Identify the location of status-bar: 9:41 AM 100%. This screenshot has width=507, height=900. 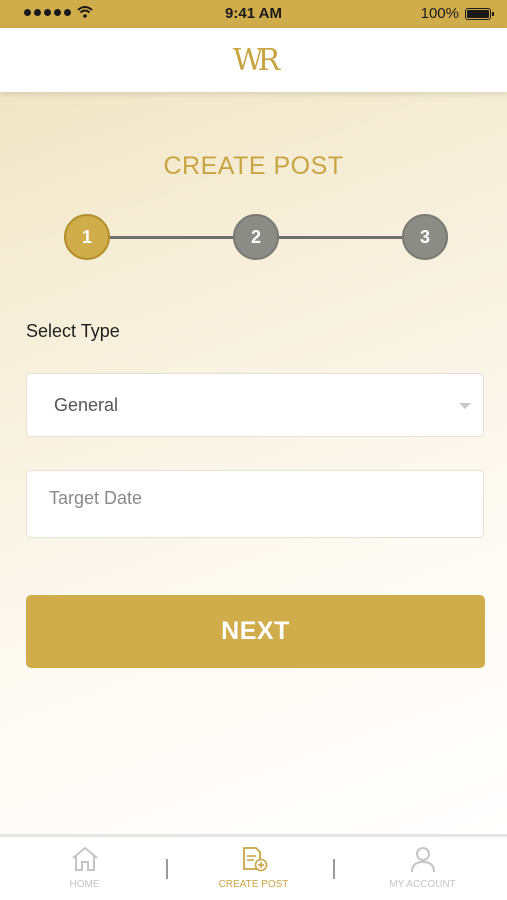
(253, 14).